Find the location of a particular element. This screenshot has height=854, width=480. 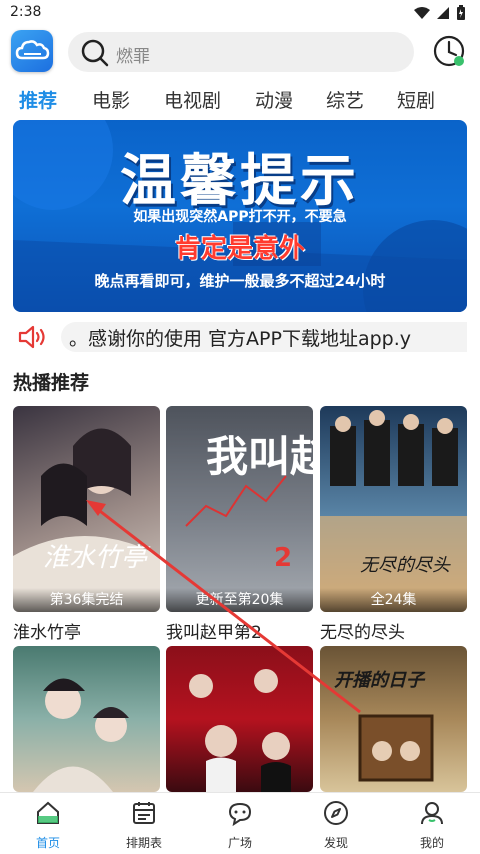

poster-art: 开播的日子 is located at coordinates (384, 726).